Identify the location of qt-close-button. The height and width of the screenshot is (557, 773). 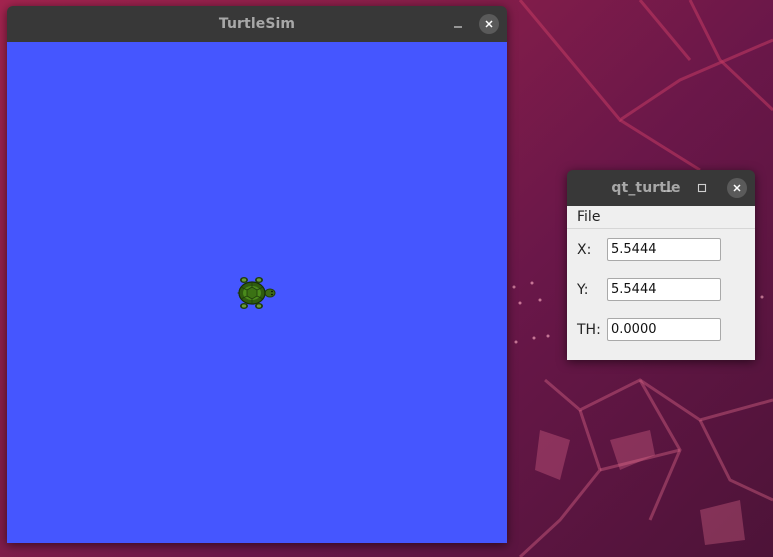
(737, 188).